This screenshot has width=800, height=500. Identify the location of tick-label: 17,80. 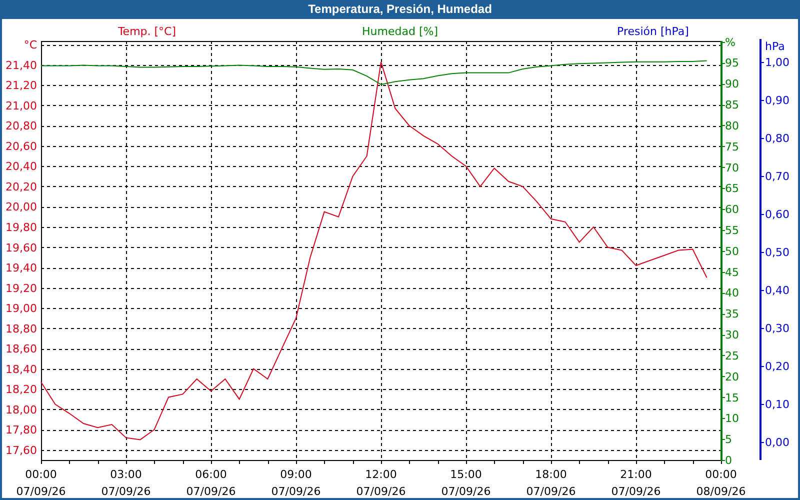
(21, 430).